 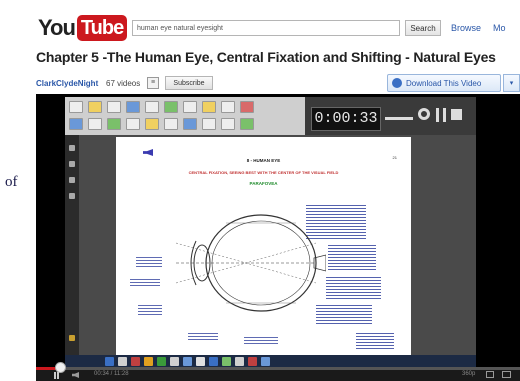 I want to click on document-section-heading: PARAFOVEA, so click(x=263, y=183).